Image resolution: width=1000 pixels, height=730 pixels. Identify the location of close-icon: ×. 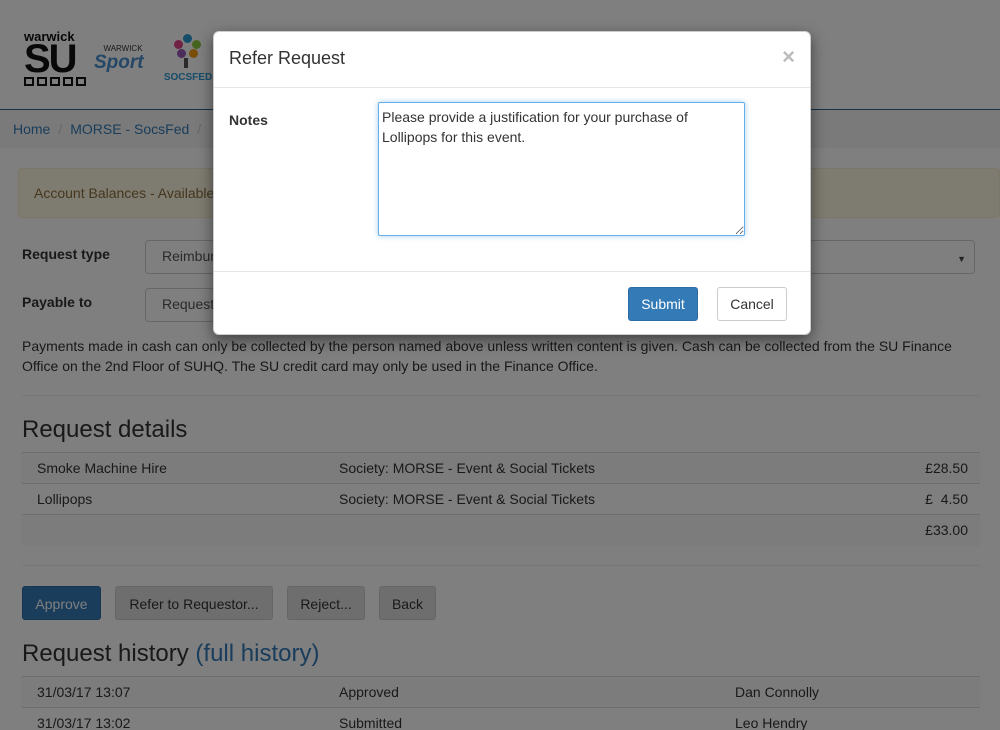
(788, 57).